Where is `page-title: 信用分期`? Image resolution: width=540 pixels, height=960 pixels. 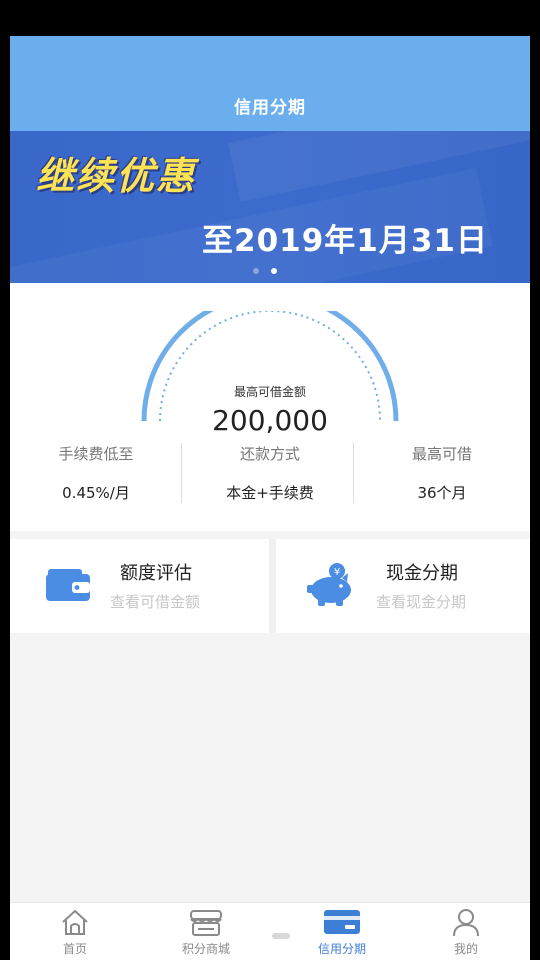 page-title: 信用分期 is located at coordinates (270, 108).